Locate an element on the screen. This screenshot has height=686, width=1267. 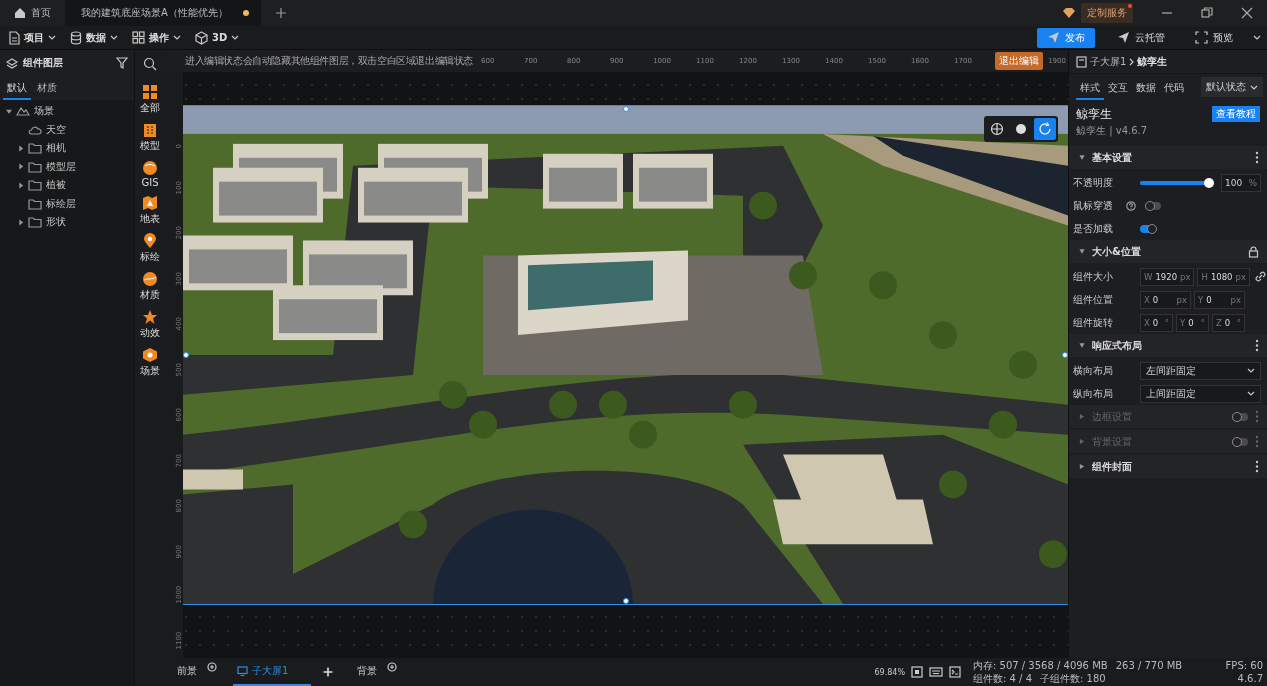
section-header: 组件封面 is located at coordinates (1168, 466).